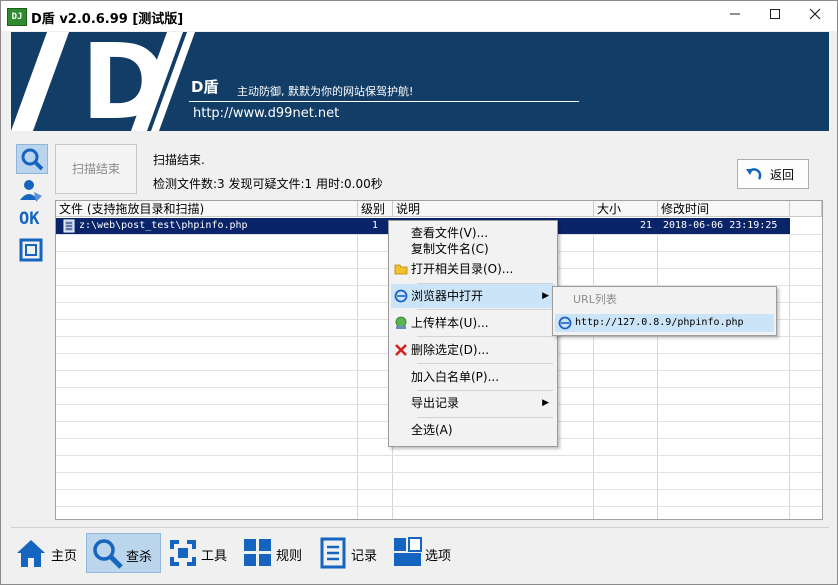  I want to click on url-list-submenu: URL列表 http://127.0.8.9/phpinfo.php, so click(664, 311).